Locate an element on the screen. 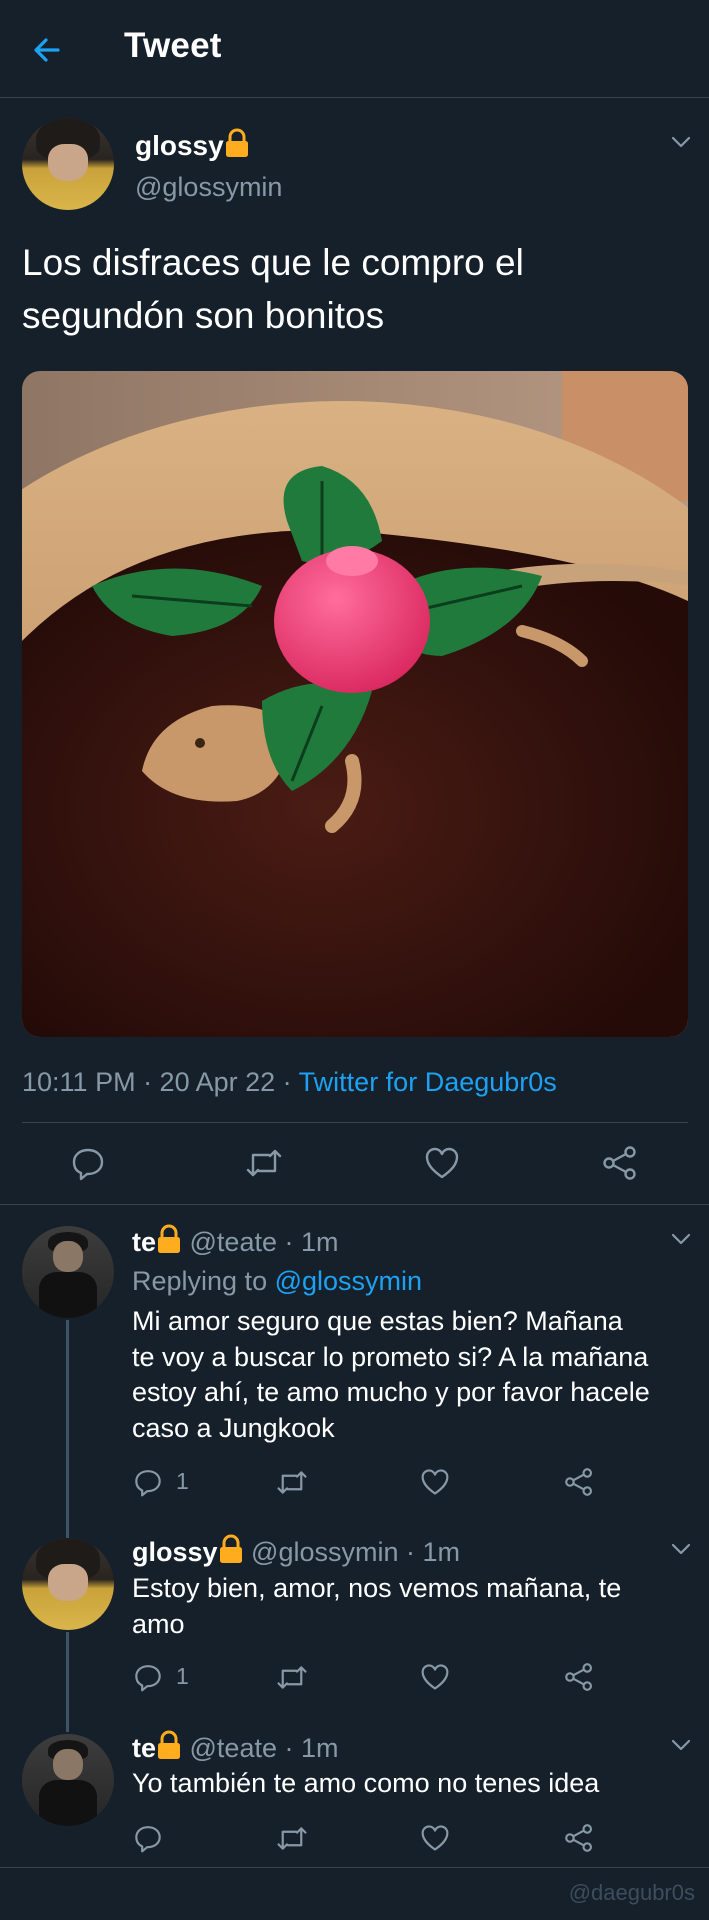 The image size is (709, 1920). author-handle-time: @glossymin · 1m is located at coordinates (352, 1552).